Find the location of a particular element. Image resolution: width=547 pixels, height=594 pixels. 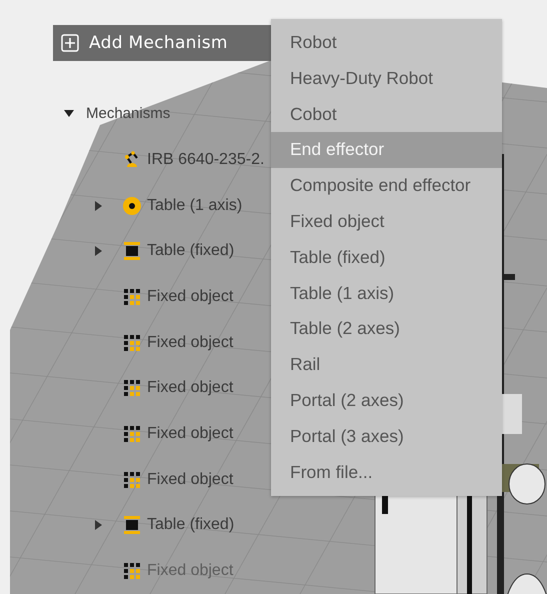

menu-item: Table (fixed) is located at coordinates (386, 258).